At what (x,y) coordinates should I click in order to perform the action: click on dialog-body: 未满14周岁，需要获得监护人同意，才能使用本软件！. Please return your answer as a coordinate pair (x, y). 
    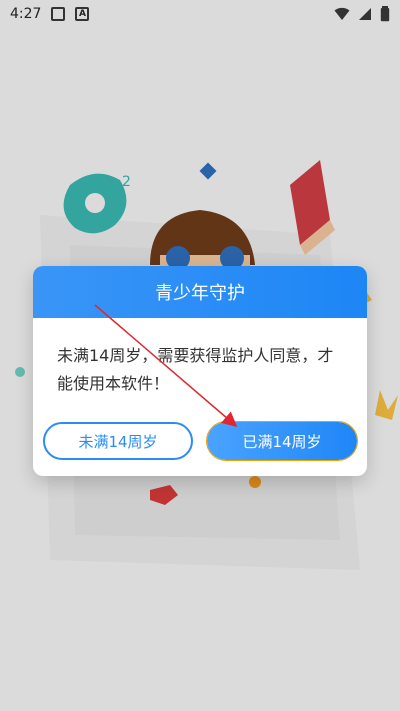
    Looking at the image, I should click on (200, 362).